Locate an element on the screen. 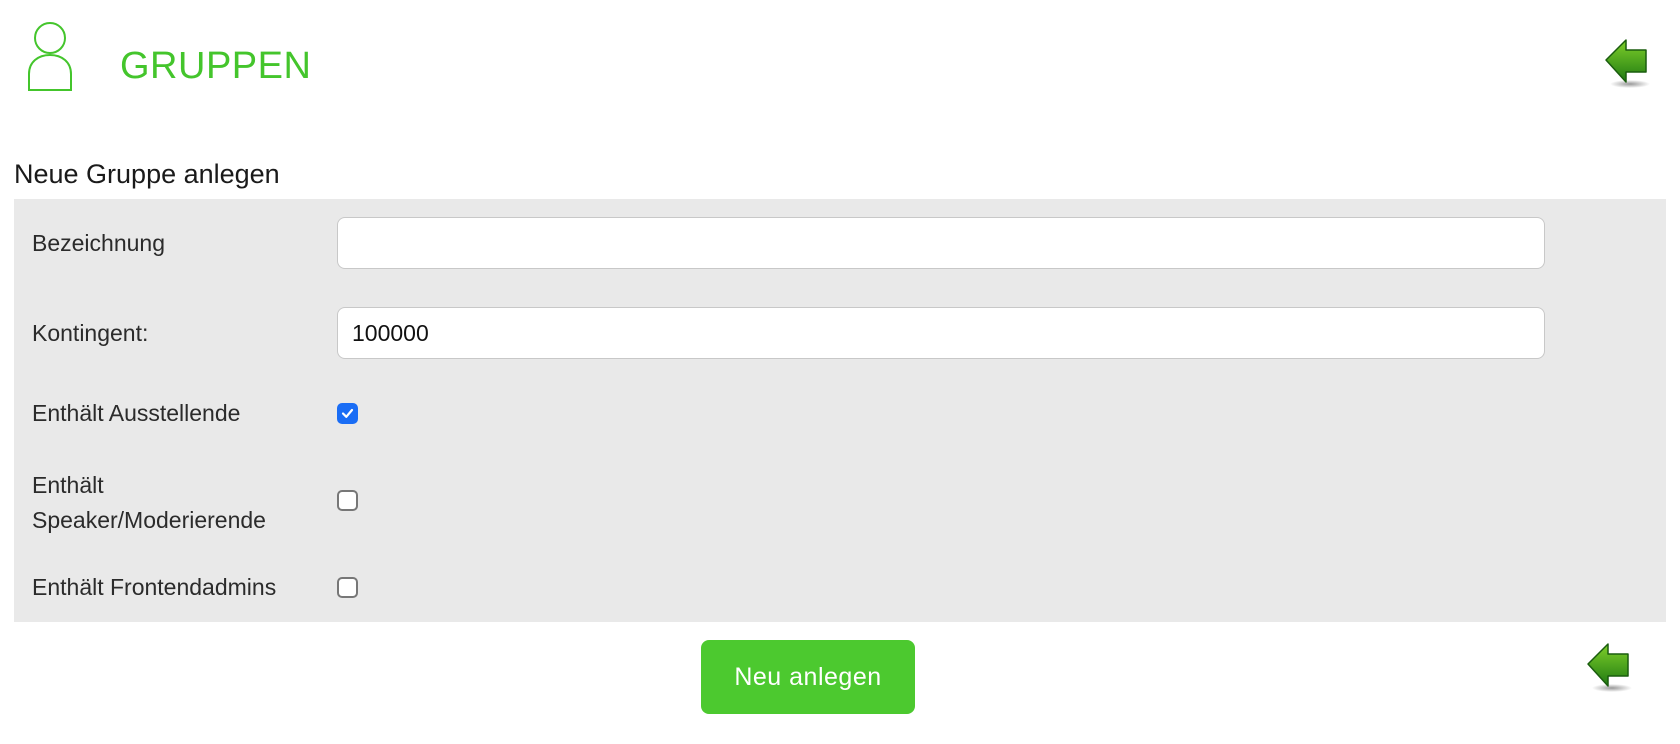 This screenshot has width=1680, height=744. checkmark-icon is located at coordinates (347, 413).